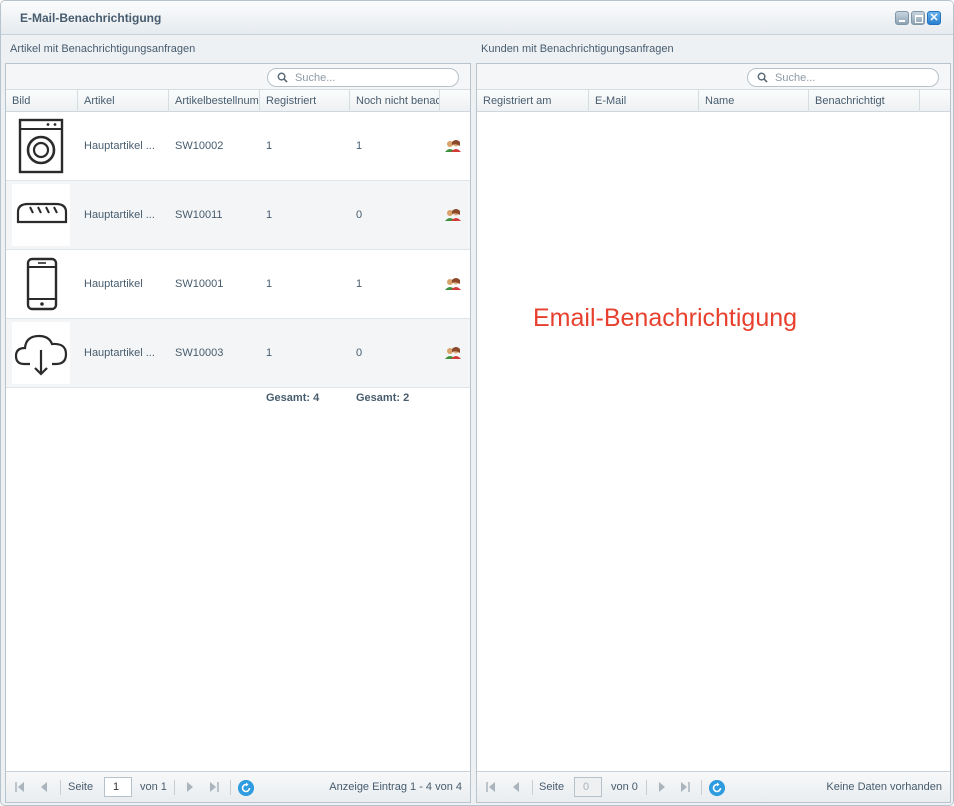  I want to click on customers-panel-header: Kunden mit Benachrichtigungsanfragen, so click(713, 50).